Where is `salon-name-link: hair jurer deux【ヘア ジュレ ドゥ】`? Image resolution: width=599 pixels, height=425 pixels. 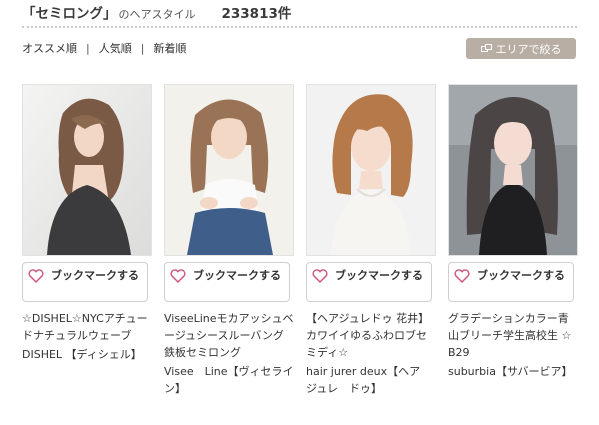 salon-name-link: hair jurer deux【ヘア ジュレ ドゥ】 is located at coordinates (371, 380).